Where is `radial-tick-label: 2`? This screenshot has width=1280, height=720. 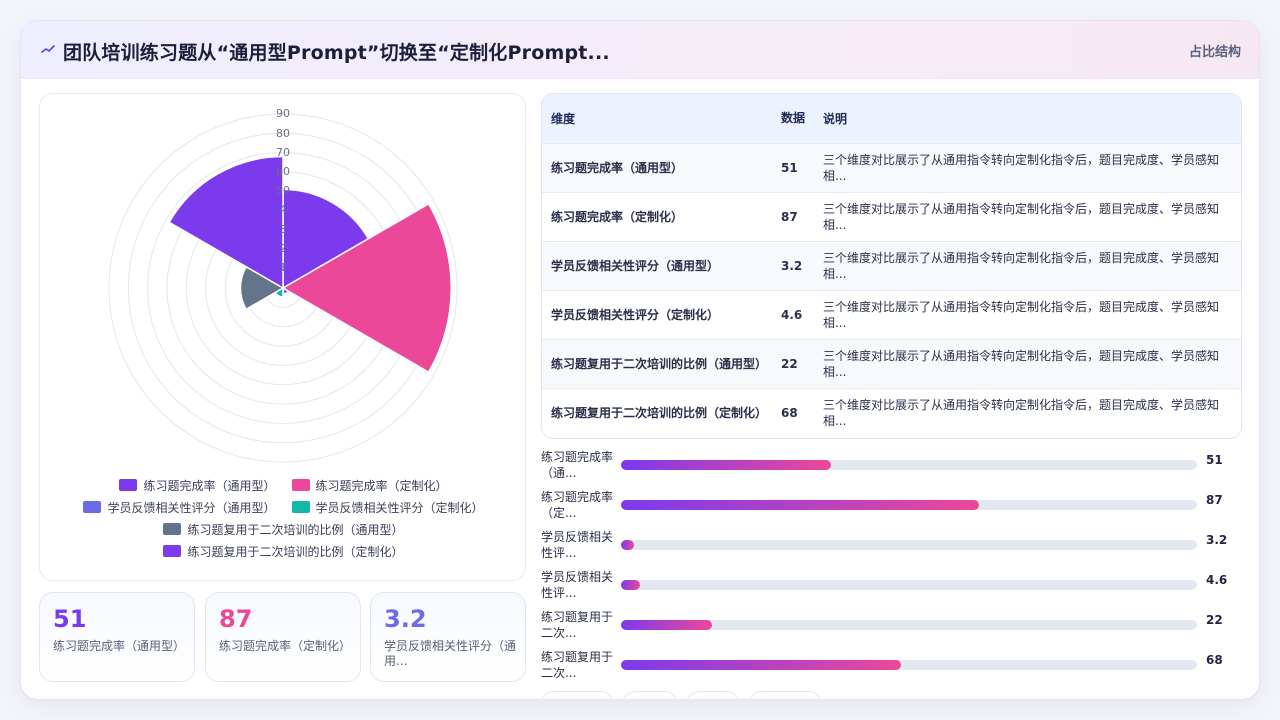 radial-tick-label: 2 is located at coordinates (283, 248).